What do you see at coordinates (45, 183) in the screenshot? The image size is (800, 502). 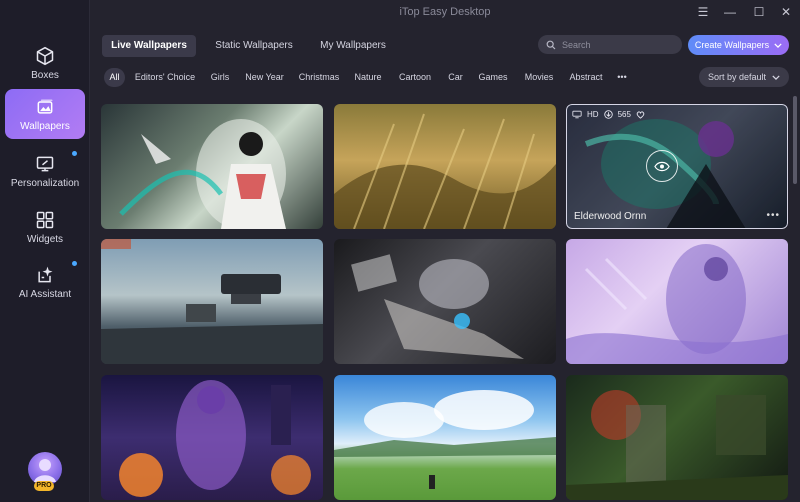 I see `sidebar-item-label: Personalization` at bounding box center [45, 183].